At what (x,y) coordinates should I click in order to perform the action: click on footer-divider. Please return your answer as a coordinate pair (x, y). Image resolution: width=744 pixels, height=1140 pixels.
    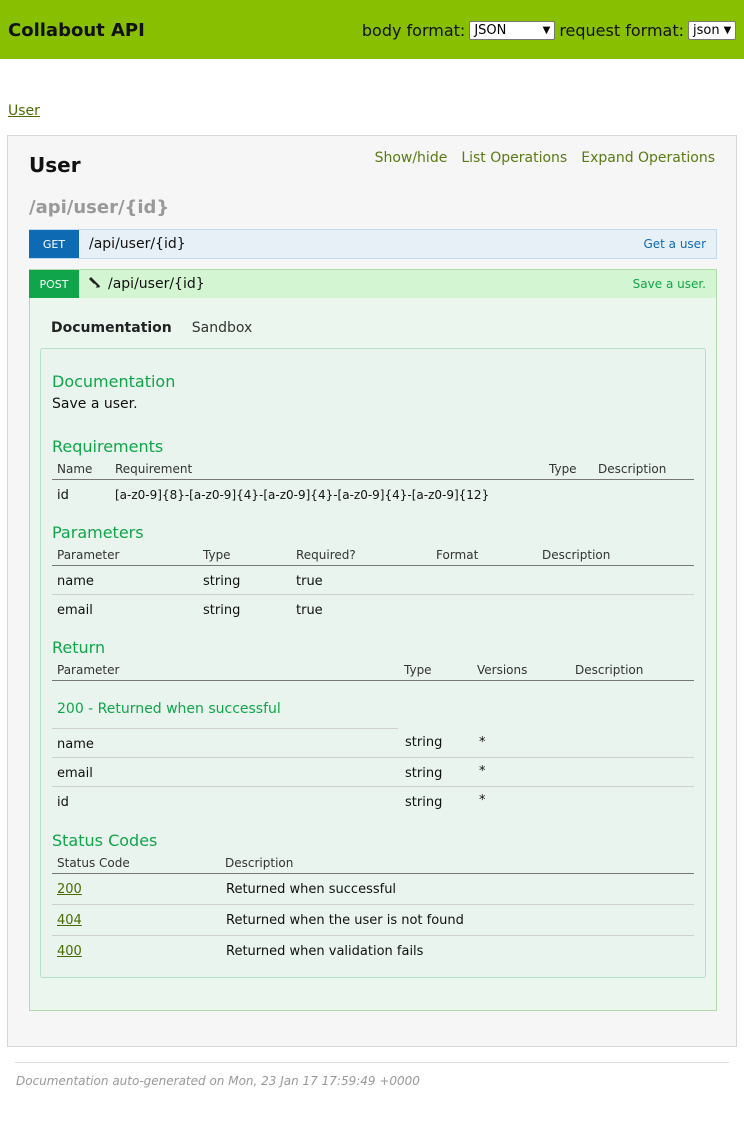
    Looking at the image, I should click on (372, 1062).